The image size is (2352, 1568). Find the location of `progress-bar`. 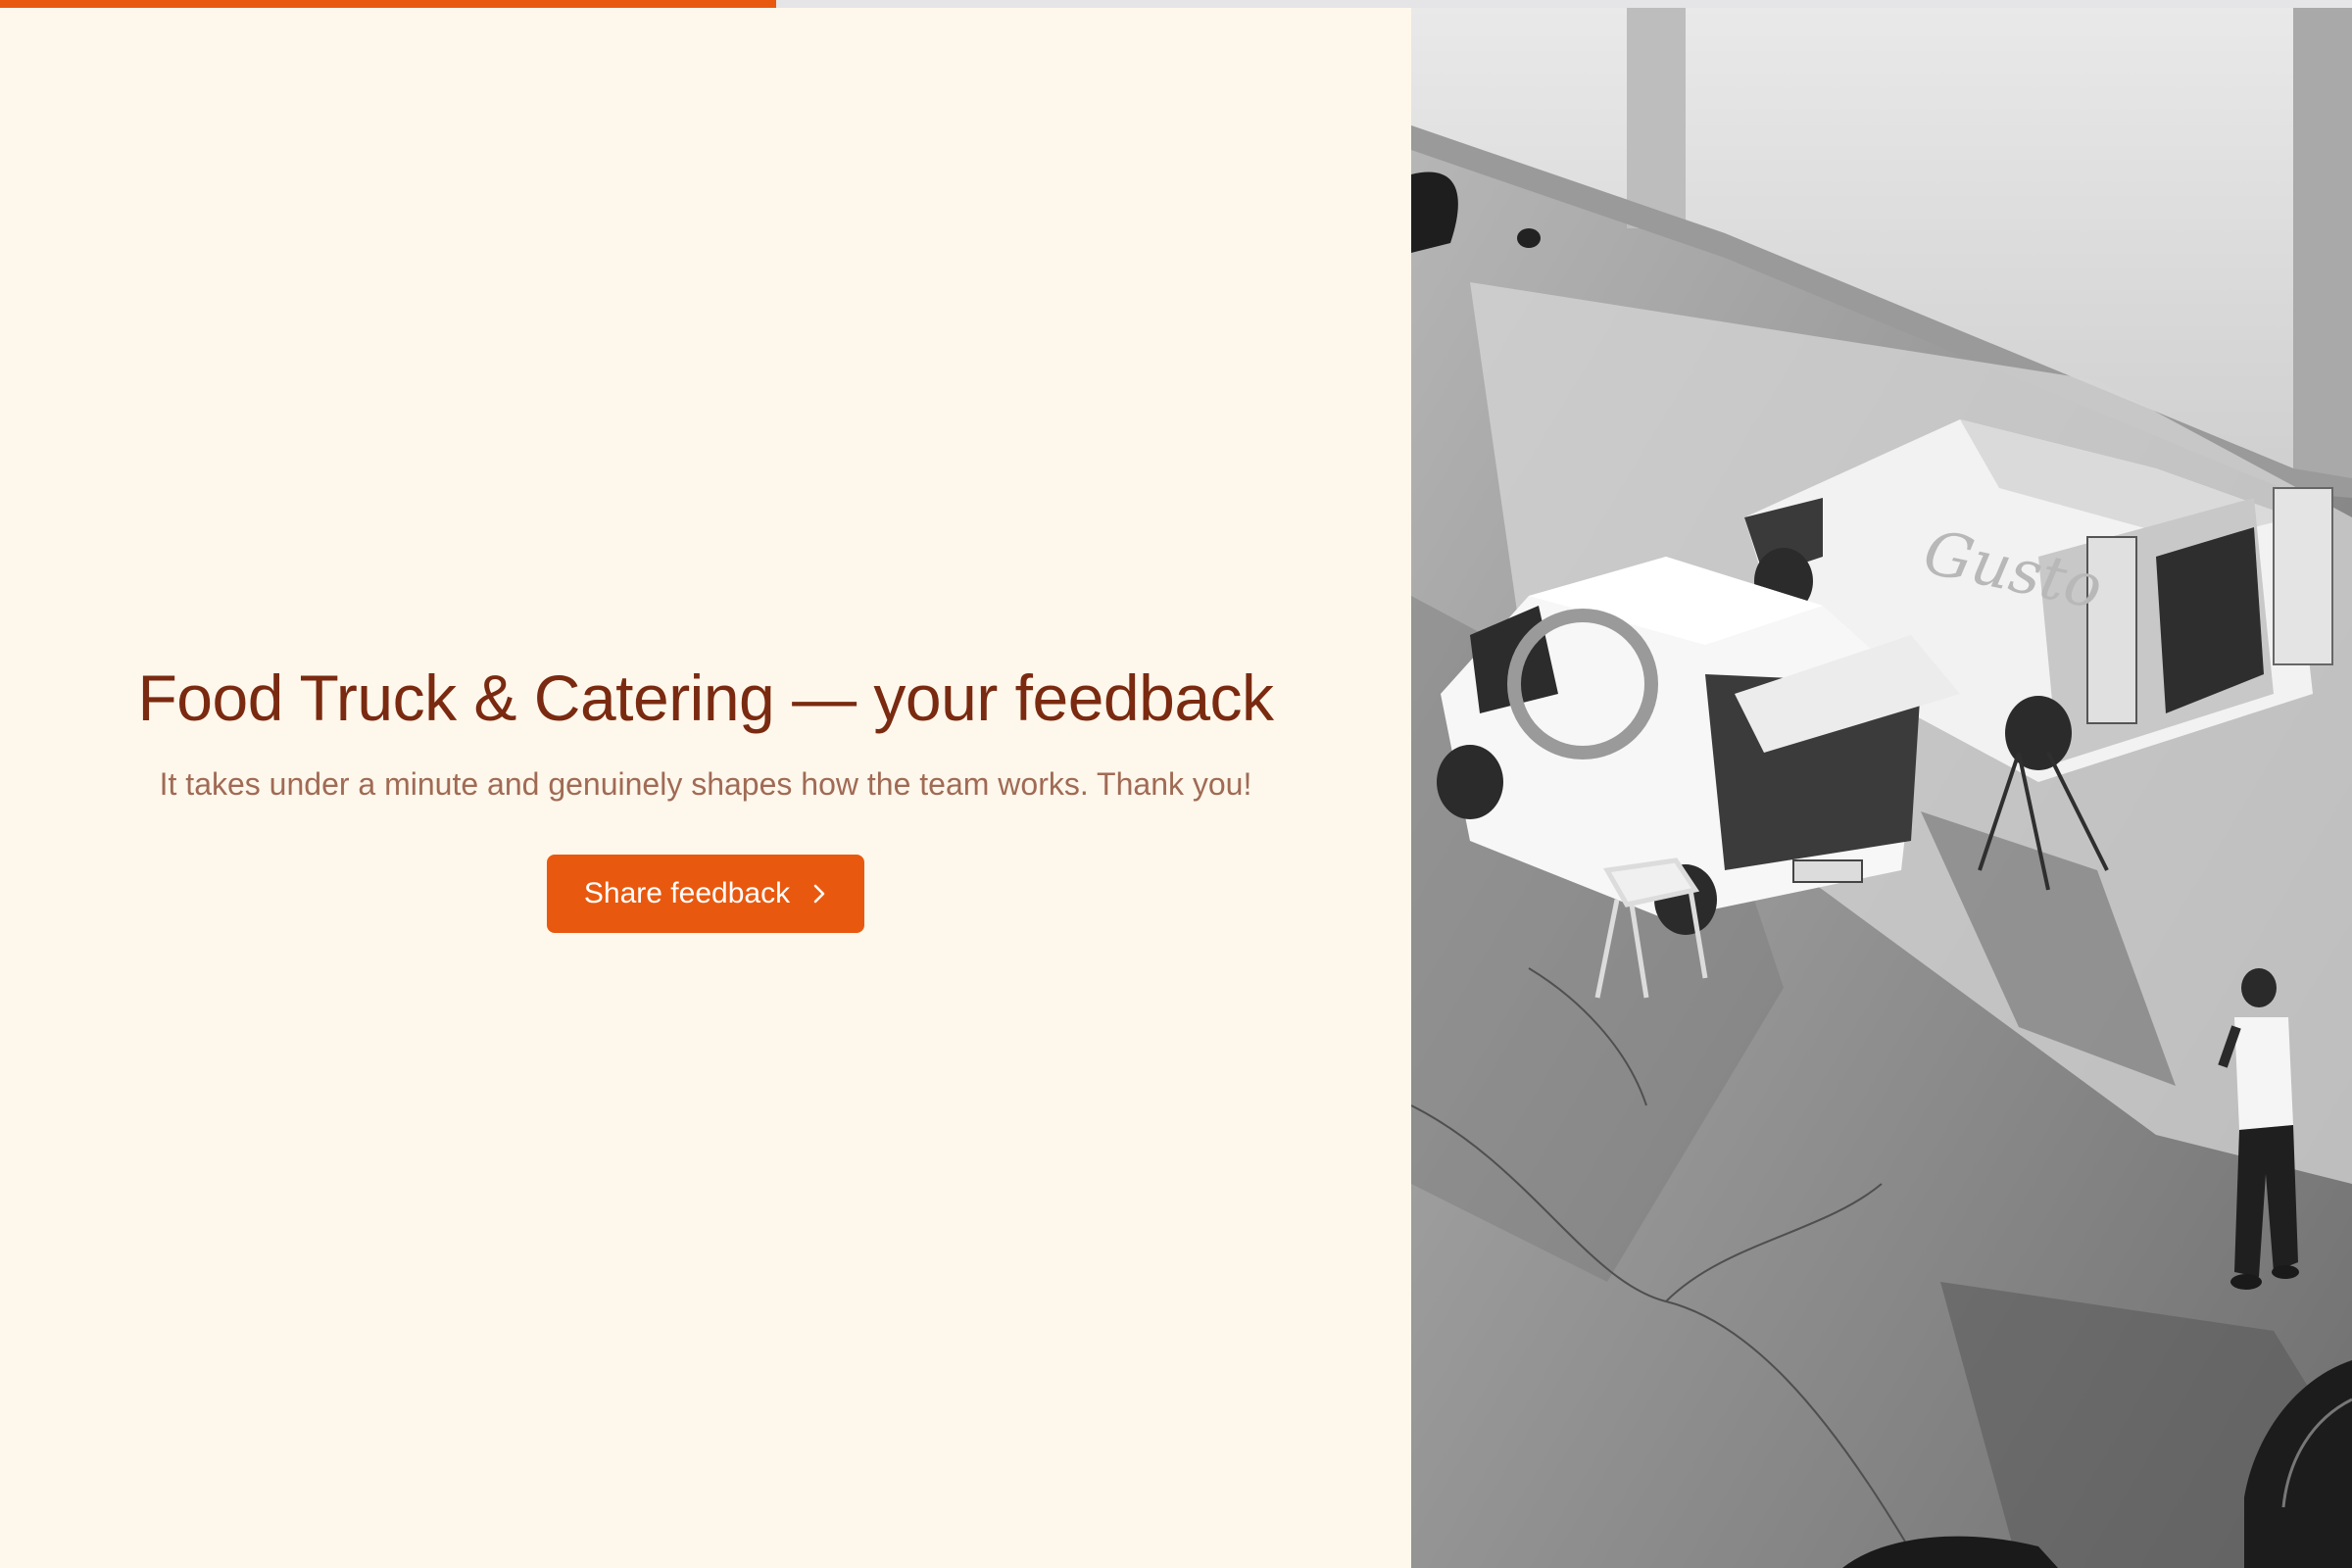

progress-bar is located at coordinates (1176, 4).